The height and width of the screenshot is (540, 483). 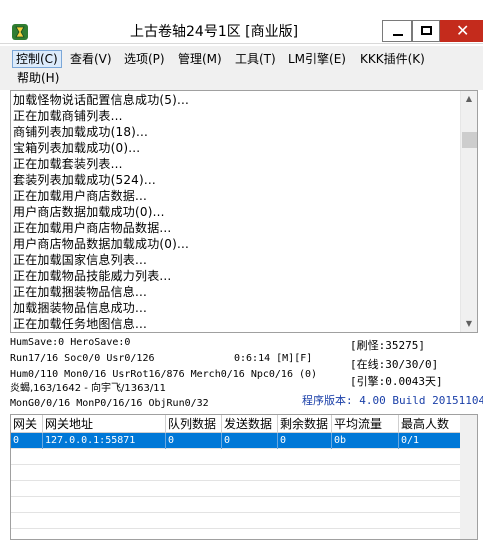 I want to click on status-uptime: 0:6:14 [M][F], so click(x=273, y=358).